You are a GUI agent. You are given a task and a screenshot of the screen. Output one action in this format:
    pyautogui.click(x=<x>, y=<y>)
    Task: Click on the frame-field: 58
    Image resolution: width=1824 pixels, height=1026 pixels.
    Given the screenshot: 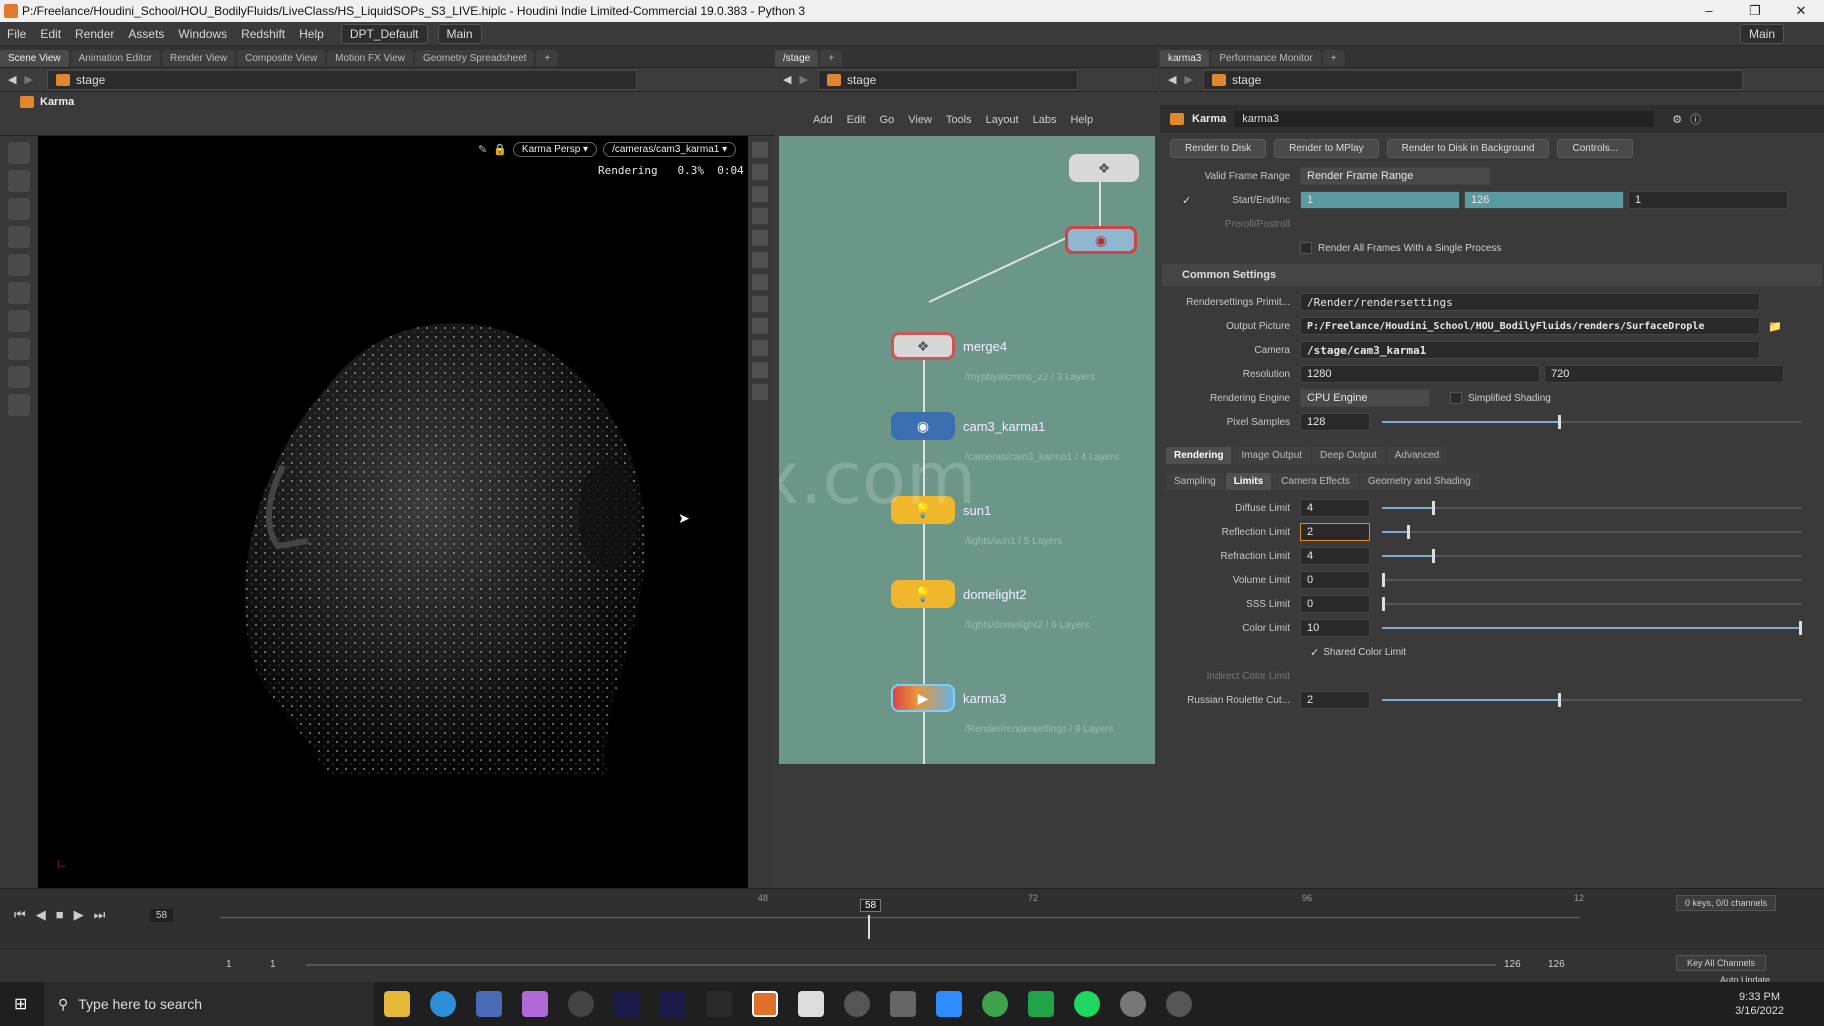 What is the action you would take?
    pyautogui.click(x=162, y=915)
    